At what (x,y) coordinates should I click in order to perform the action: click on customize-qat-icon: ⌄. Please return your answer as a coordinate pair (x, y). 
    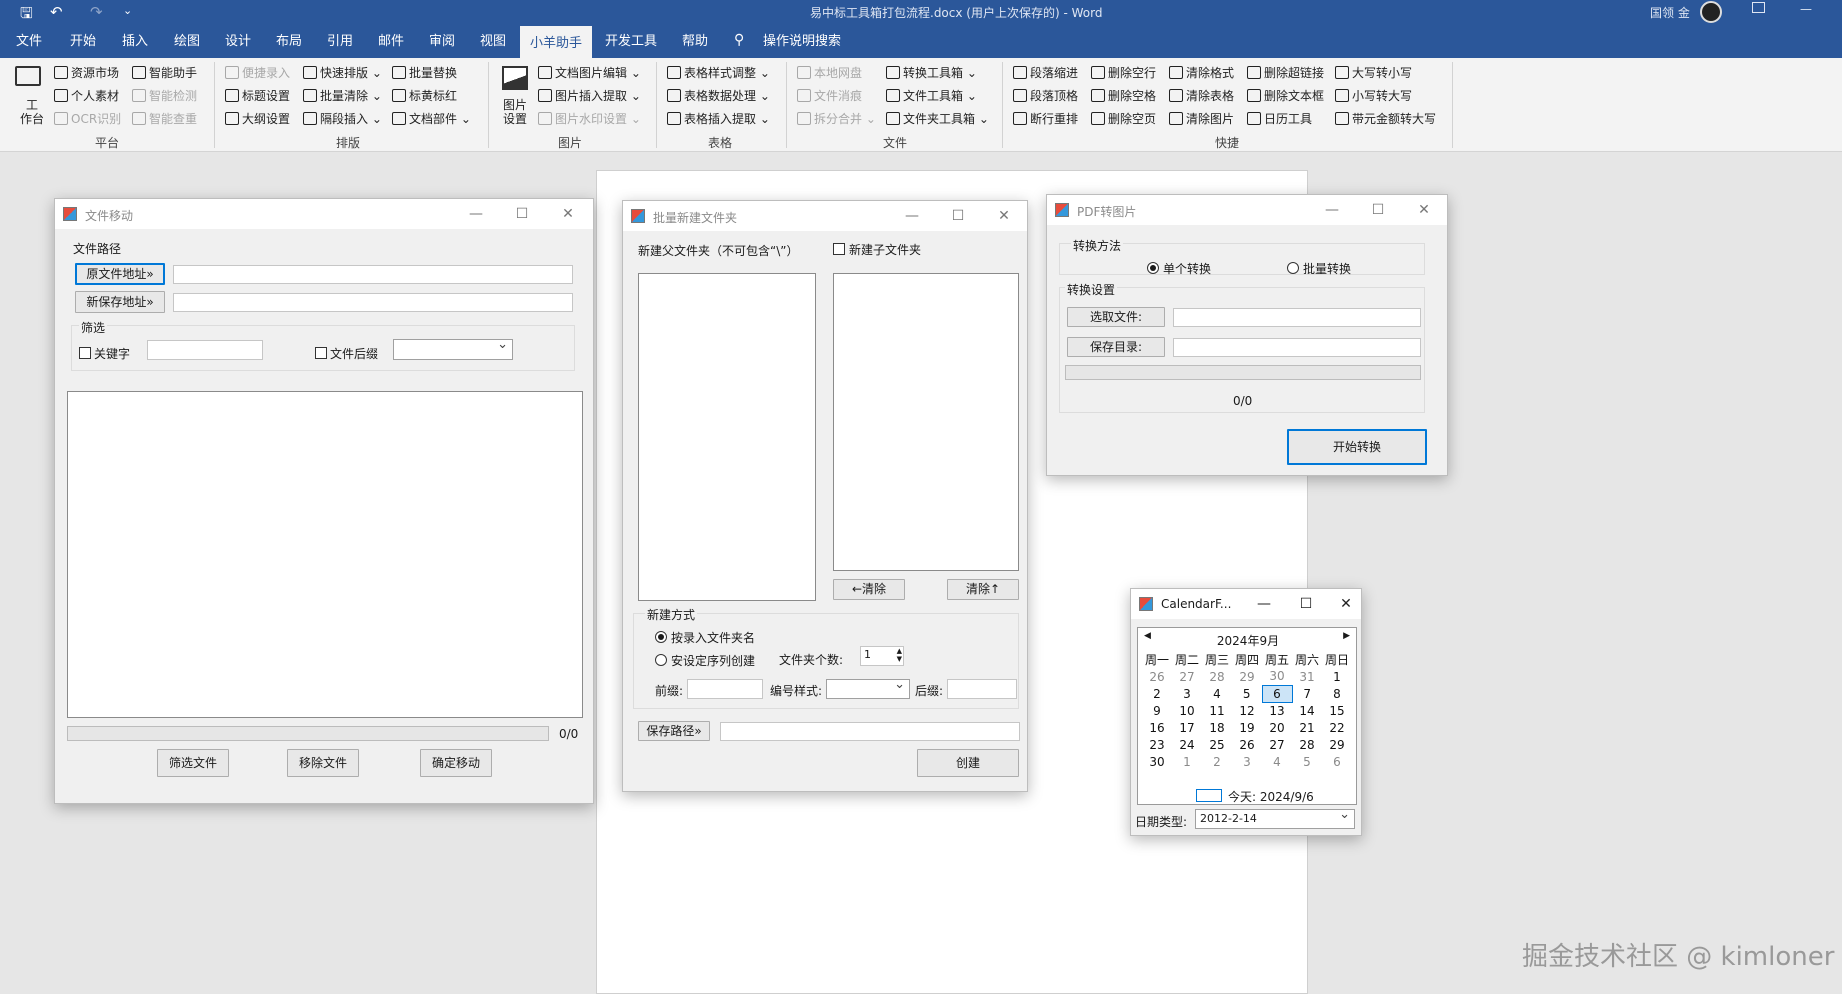
    Looking at the image, I should click on (127, 10).